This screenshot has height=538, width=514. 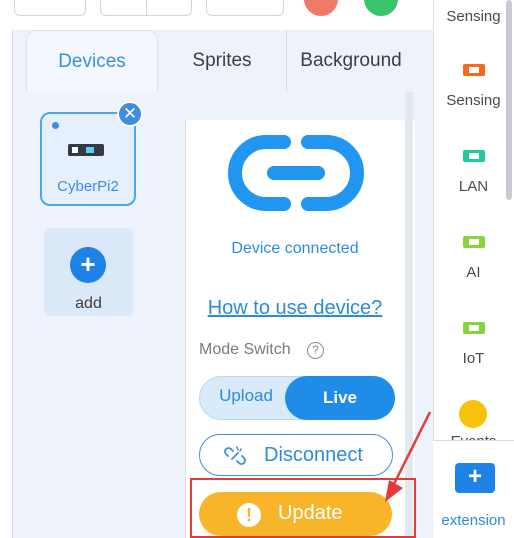 I want to click on broken-link-icon, so click(x=235, y=455).